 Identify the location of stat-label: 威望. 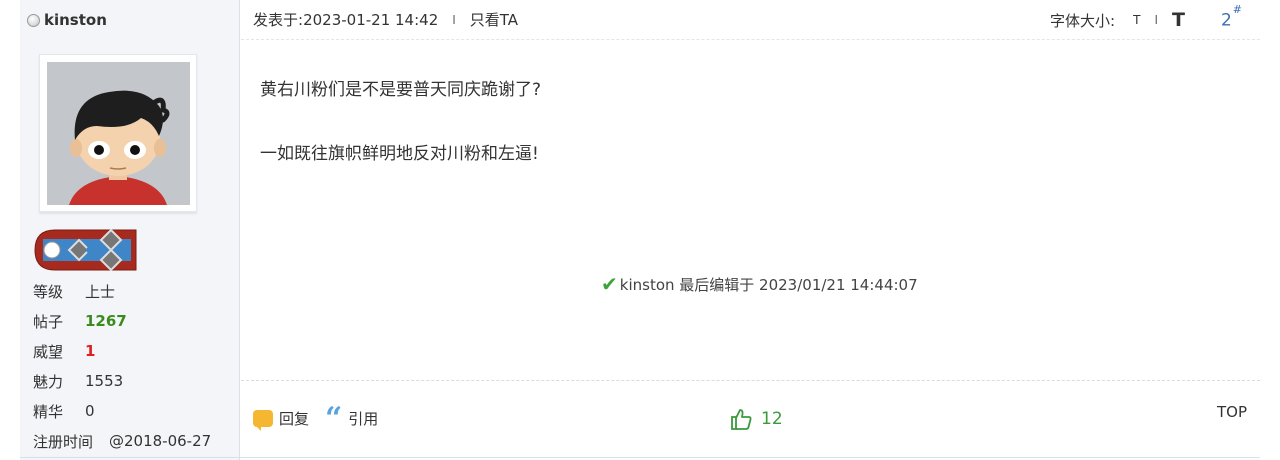
(48, 351).